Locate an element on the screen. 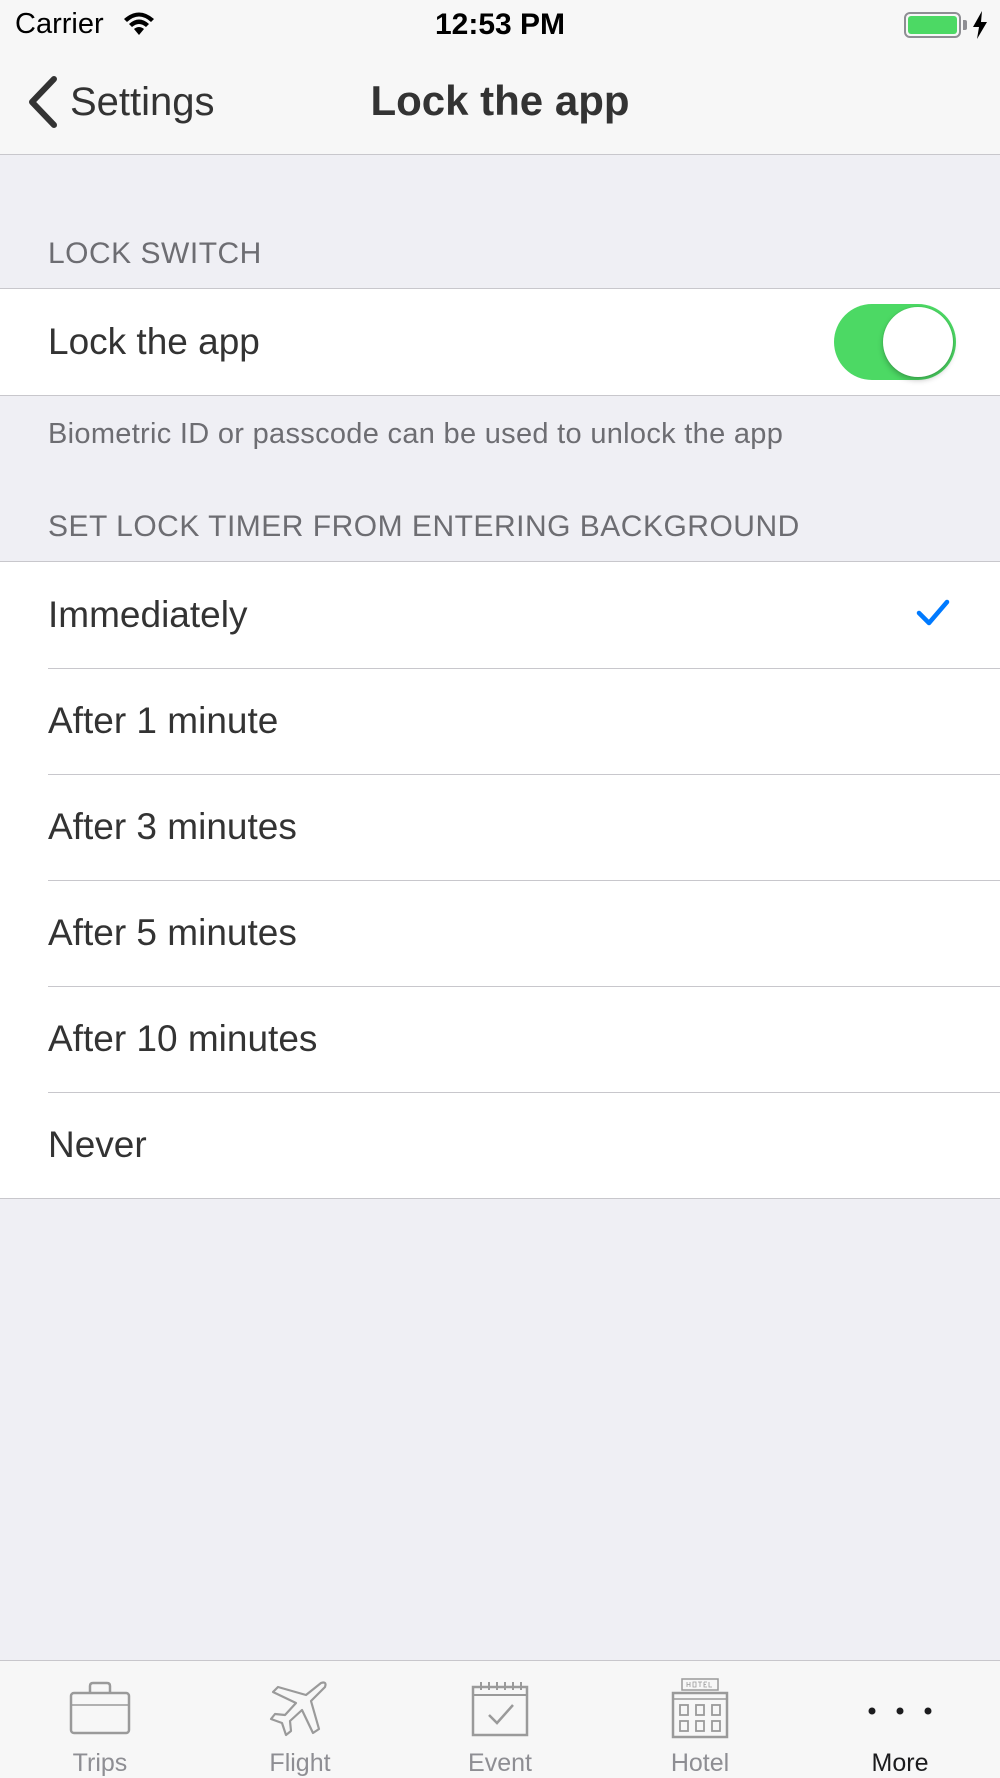 The width and height of the screenshot is (1000, 1778). timer-option-label: Never is located at coordinates (97, 1144).